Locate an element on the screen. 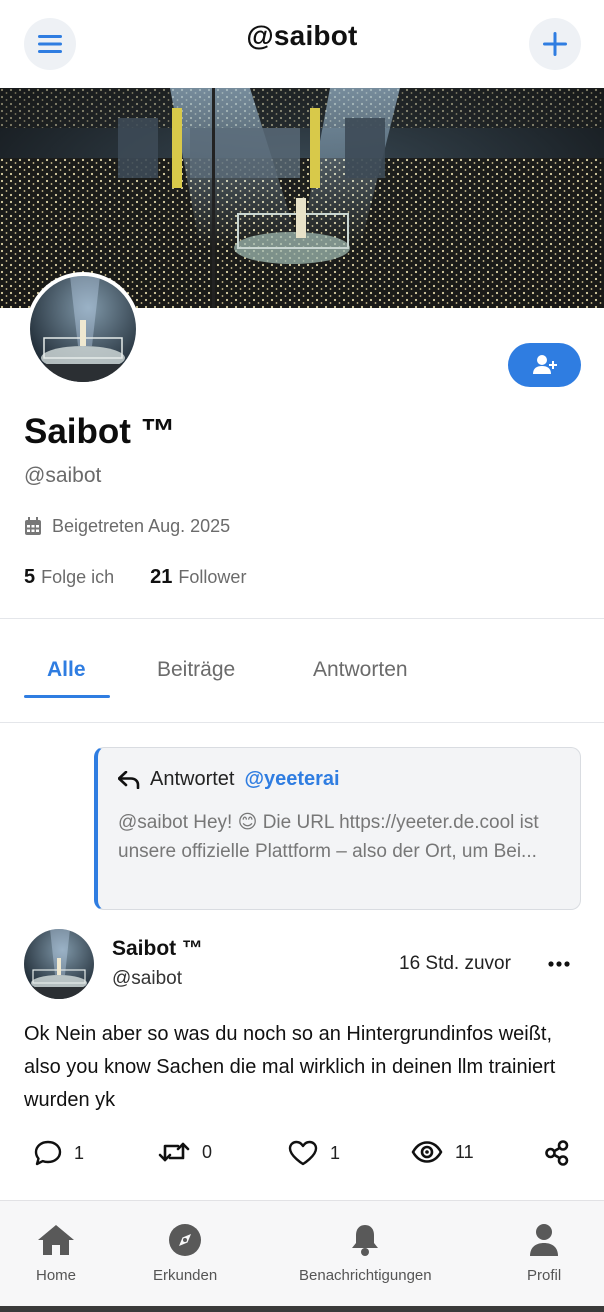 The image size is (604, 1312). tab-beitraege: Beiträge is located at coordinates (196, 670).